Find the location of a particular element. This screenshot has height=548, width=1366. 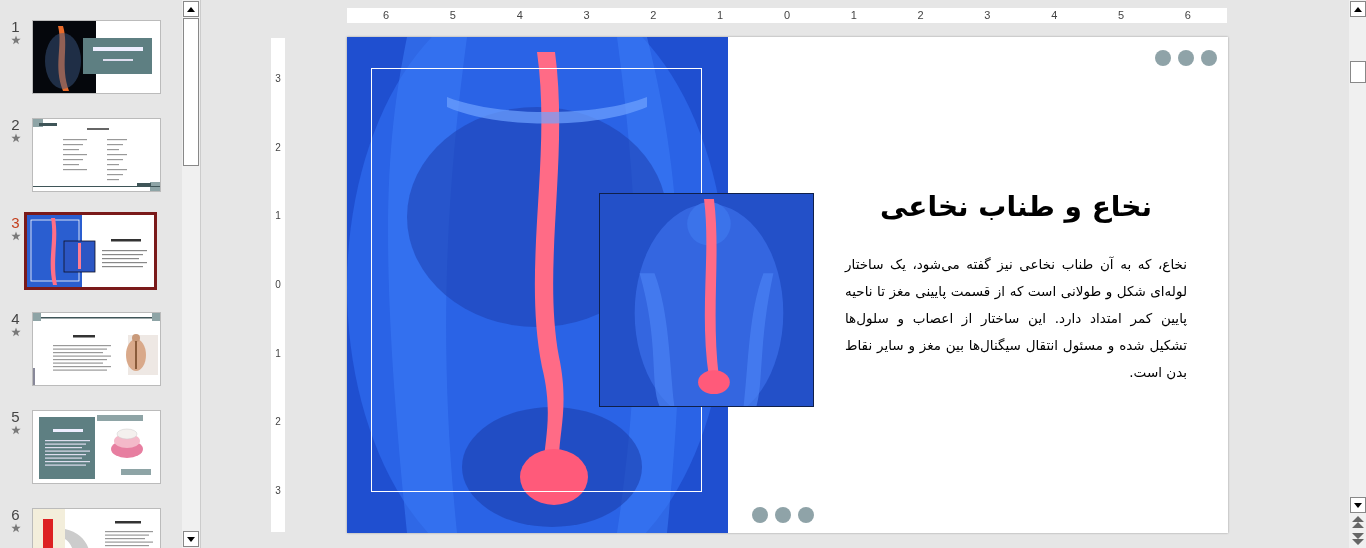

next-slide-icon is located at coordinates (1357, 538).